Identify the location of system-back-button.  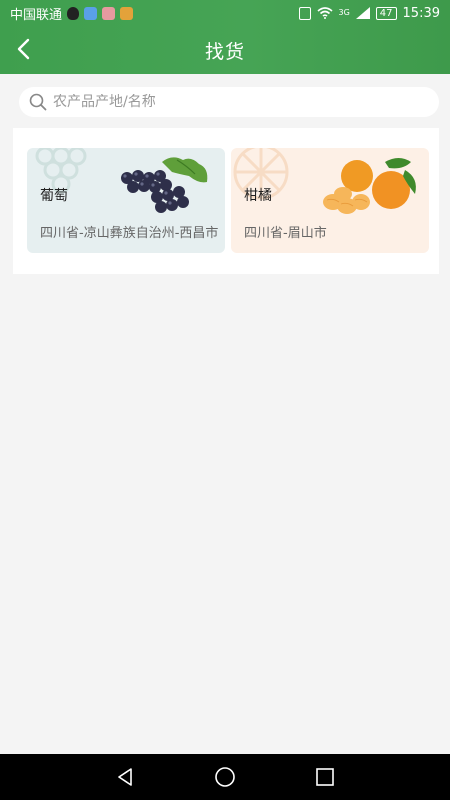
(125, 777).